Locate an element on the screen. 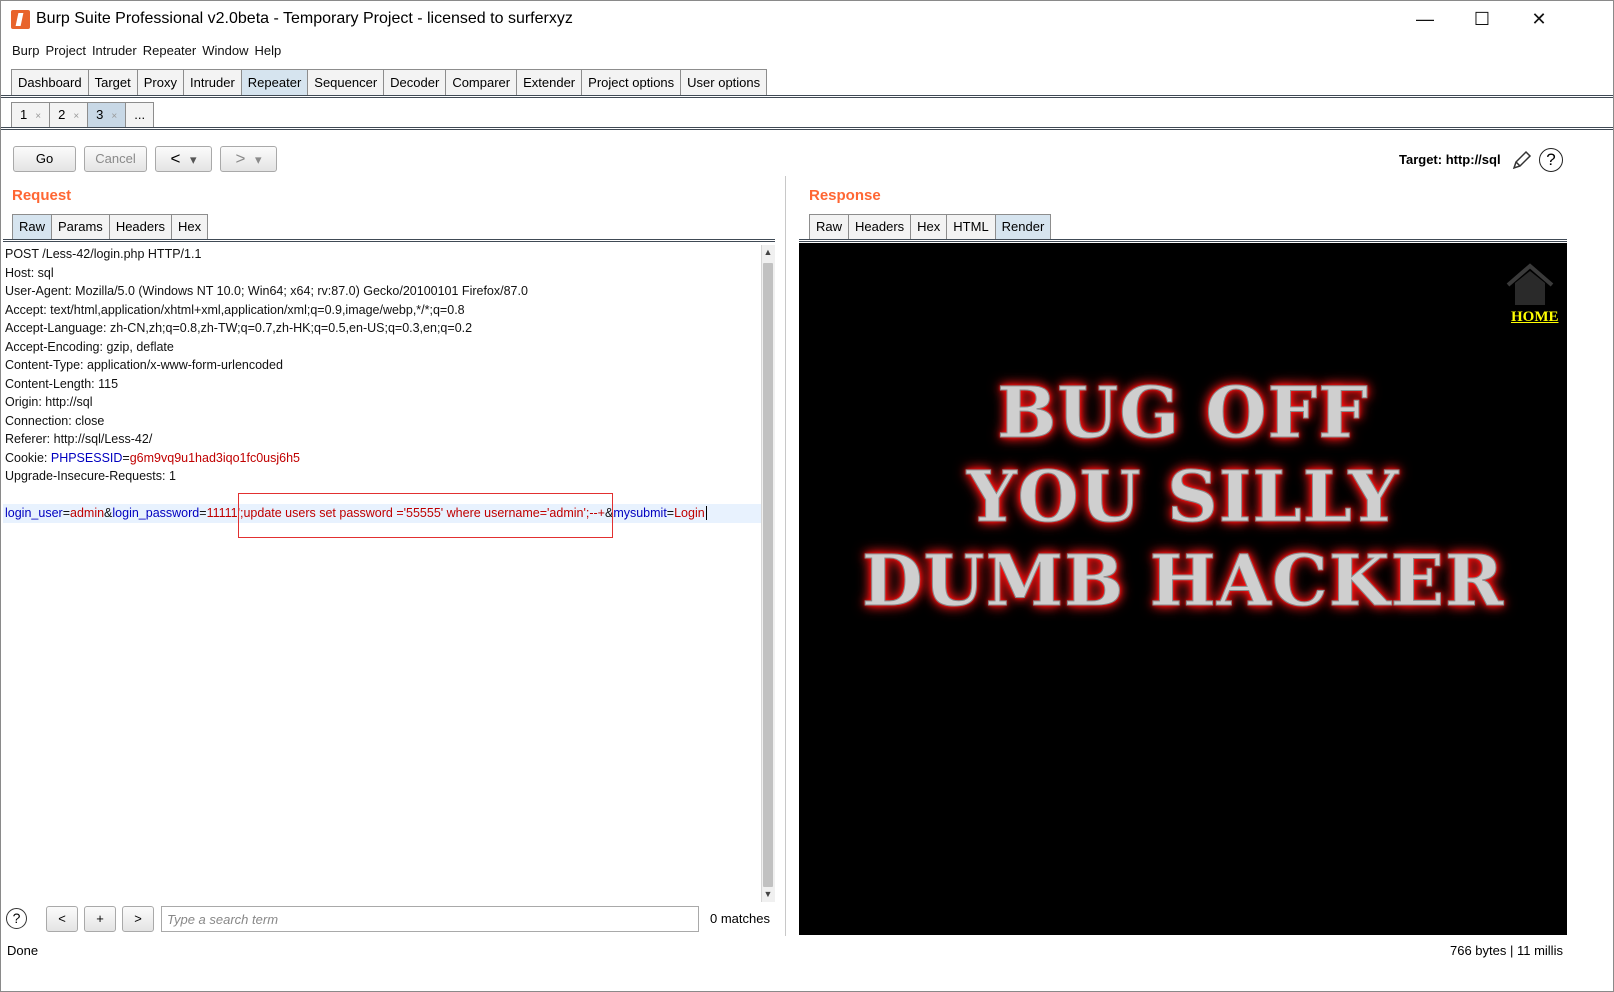  repeater-tab-label: 2 is located at coordinates (62, 114).